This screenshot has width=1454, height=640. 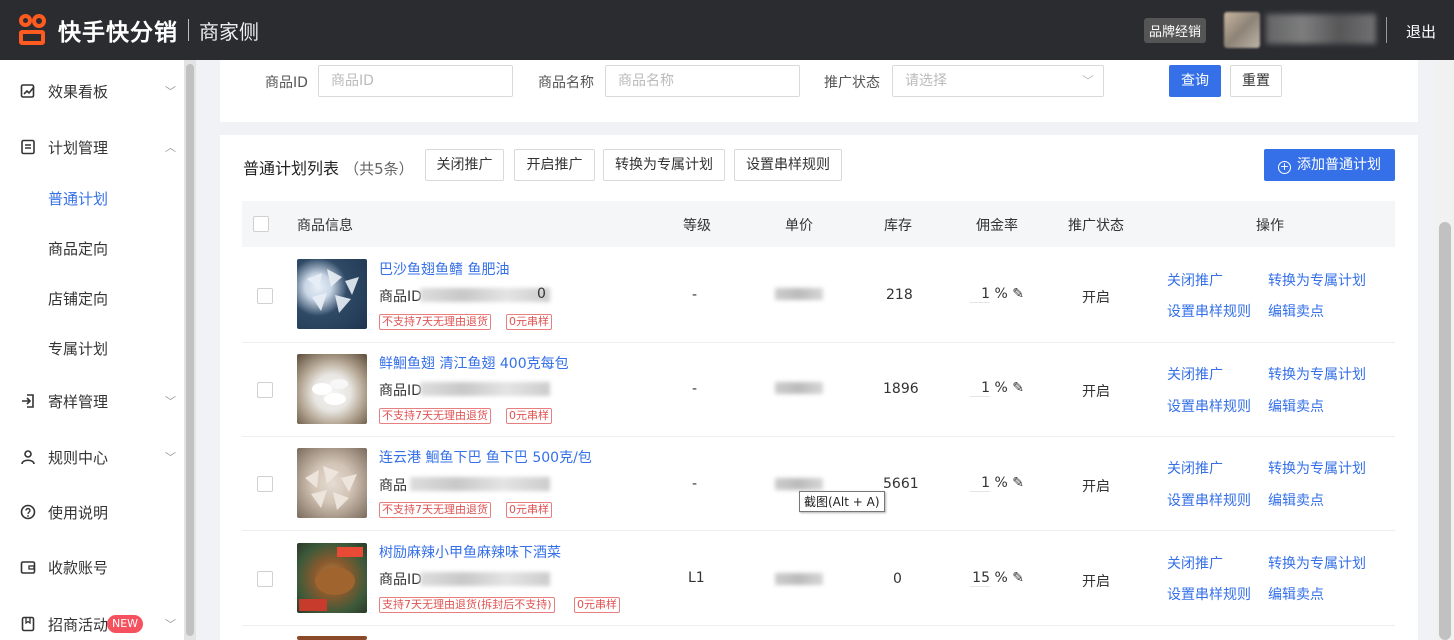 What do you see at coordinates (1175, 30) in the screenshot?
I see `role-badge: 品牌经销` at bounding box center [1175, 30].